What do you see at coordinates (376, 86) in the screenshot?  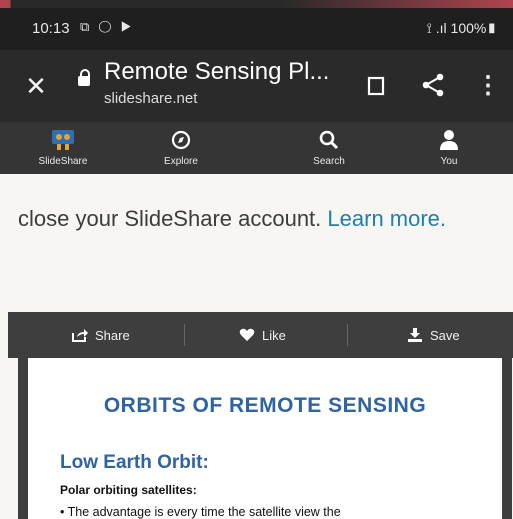 I see `bookmark-icon` at bounding box center [376, 86].